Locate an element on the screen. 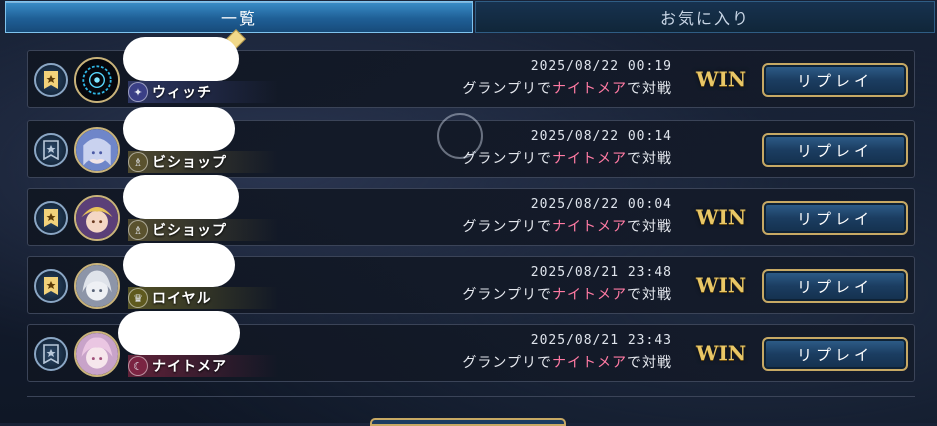 The height and width of the screenshot is (426, 937). witch-icon: ✦ is located at coordinates (138, 92).